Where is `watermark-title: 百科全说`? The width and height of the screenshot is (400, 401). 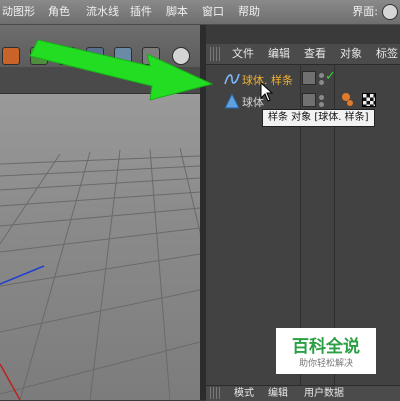
watermark-title: 百科全说 is located at coordinates (326, 347).